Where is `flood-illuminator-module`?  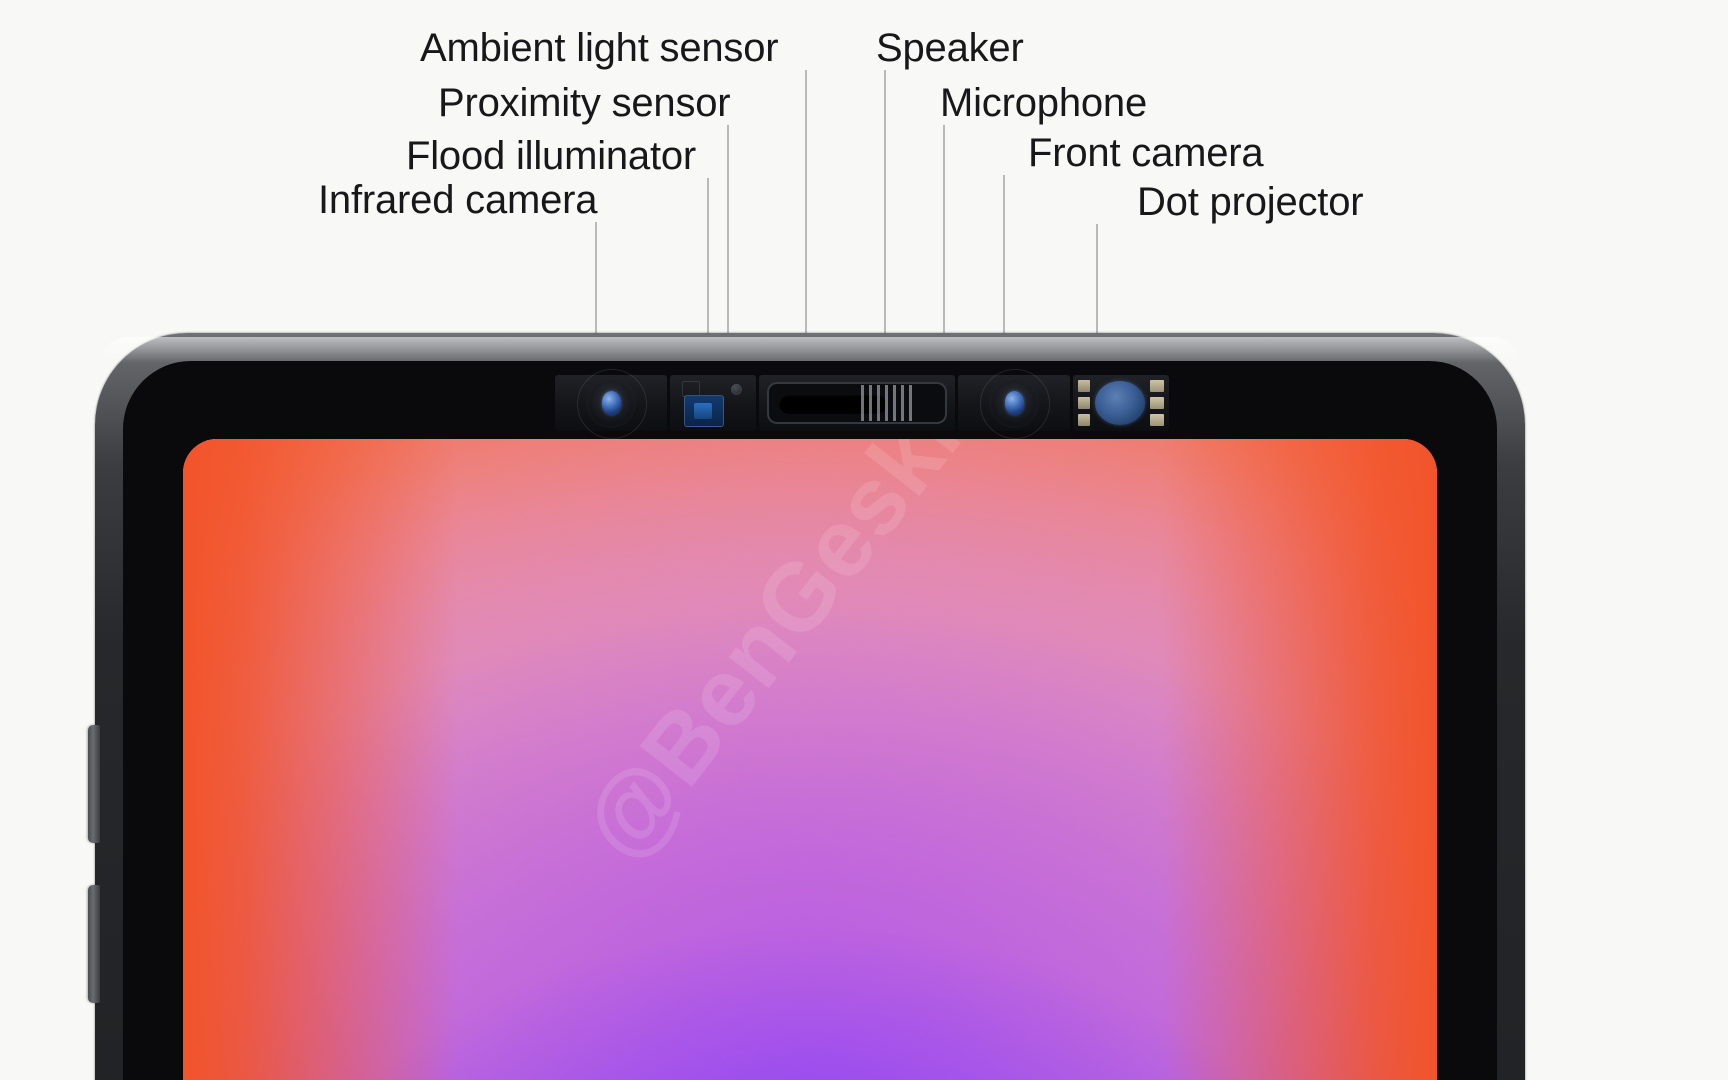
flood-illuminator-module is located at coordinates (713, 403).